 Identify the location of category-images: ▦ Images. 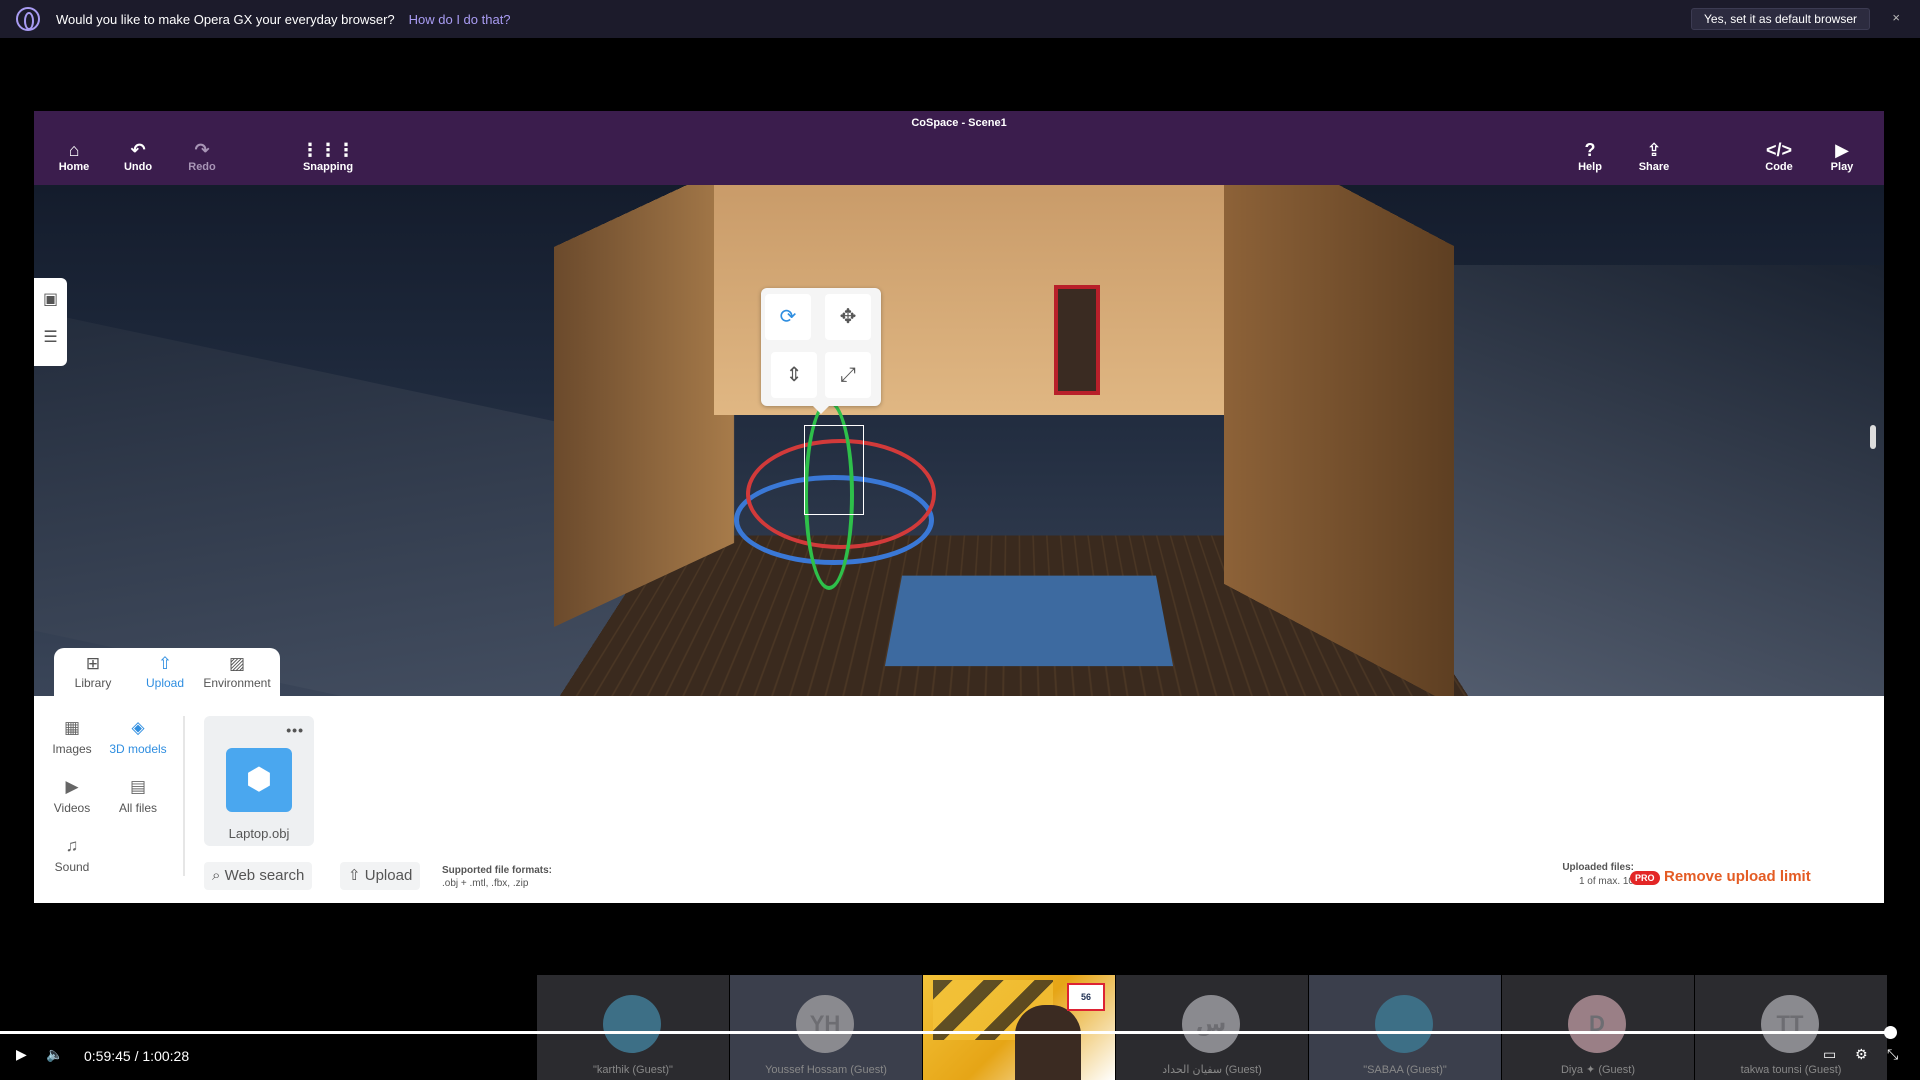
(72, 737).